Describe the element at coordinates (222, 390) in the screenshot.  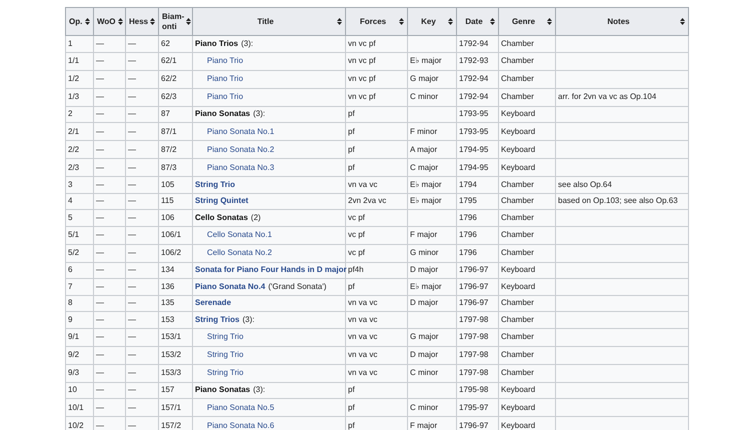
I see `title-text: Piano Sonatas` at that location.